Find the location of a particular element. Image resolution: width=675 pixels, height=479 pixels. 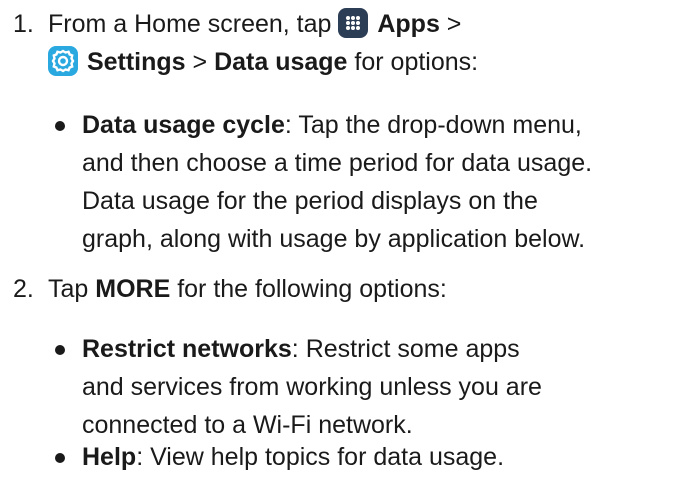

step-prefix-text: From a Home screen, tap is located at coordinates (193, 24).